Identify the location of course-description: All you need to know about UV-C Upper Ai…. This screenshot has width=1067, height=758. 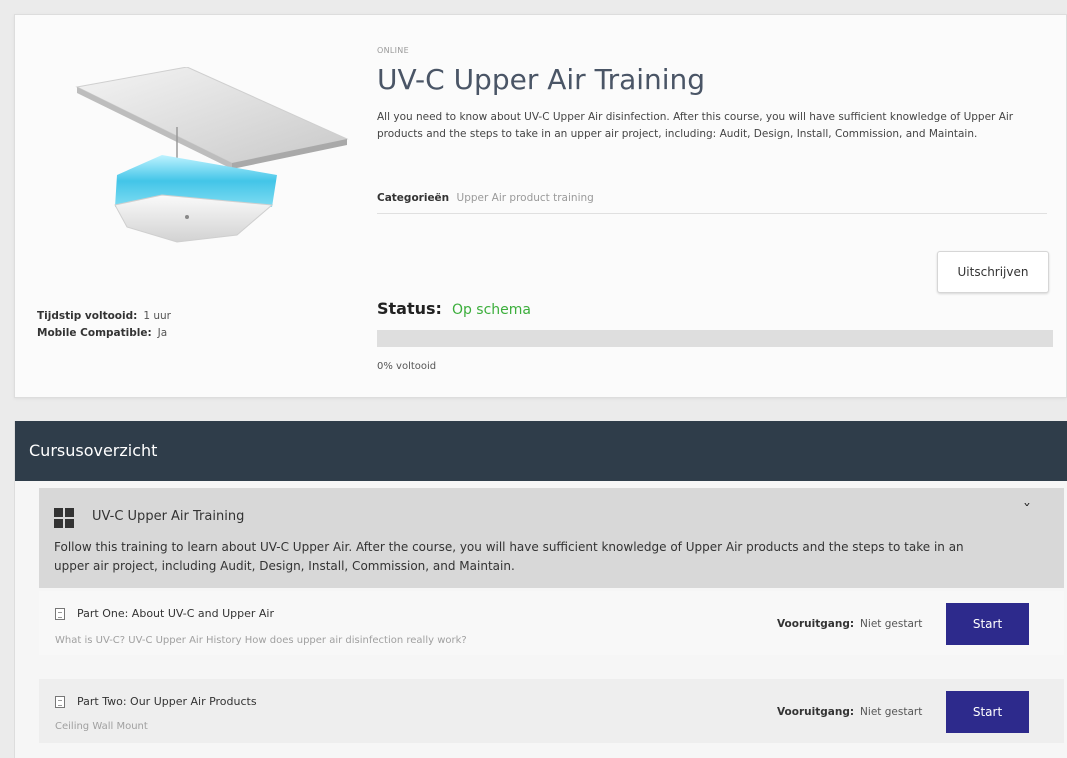
(695, 125).